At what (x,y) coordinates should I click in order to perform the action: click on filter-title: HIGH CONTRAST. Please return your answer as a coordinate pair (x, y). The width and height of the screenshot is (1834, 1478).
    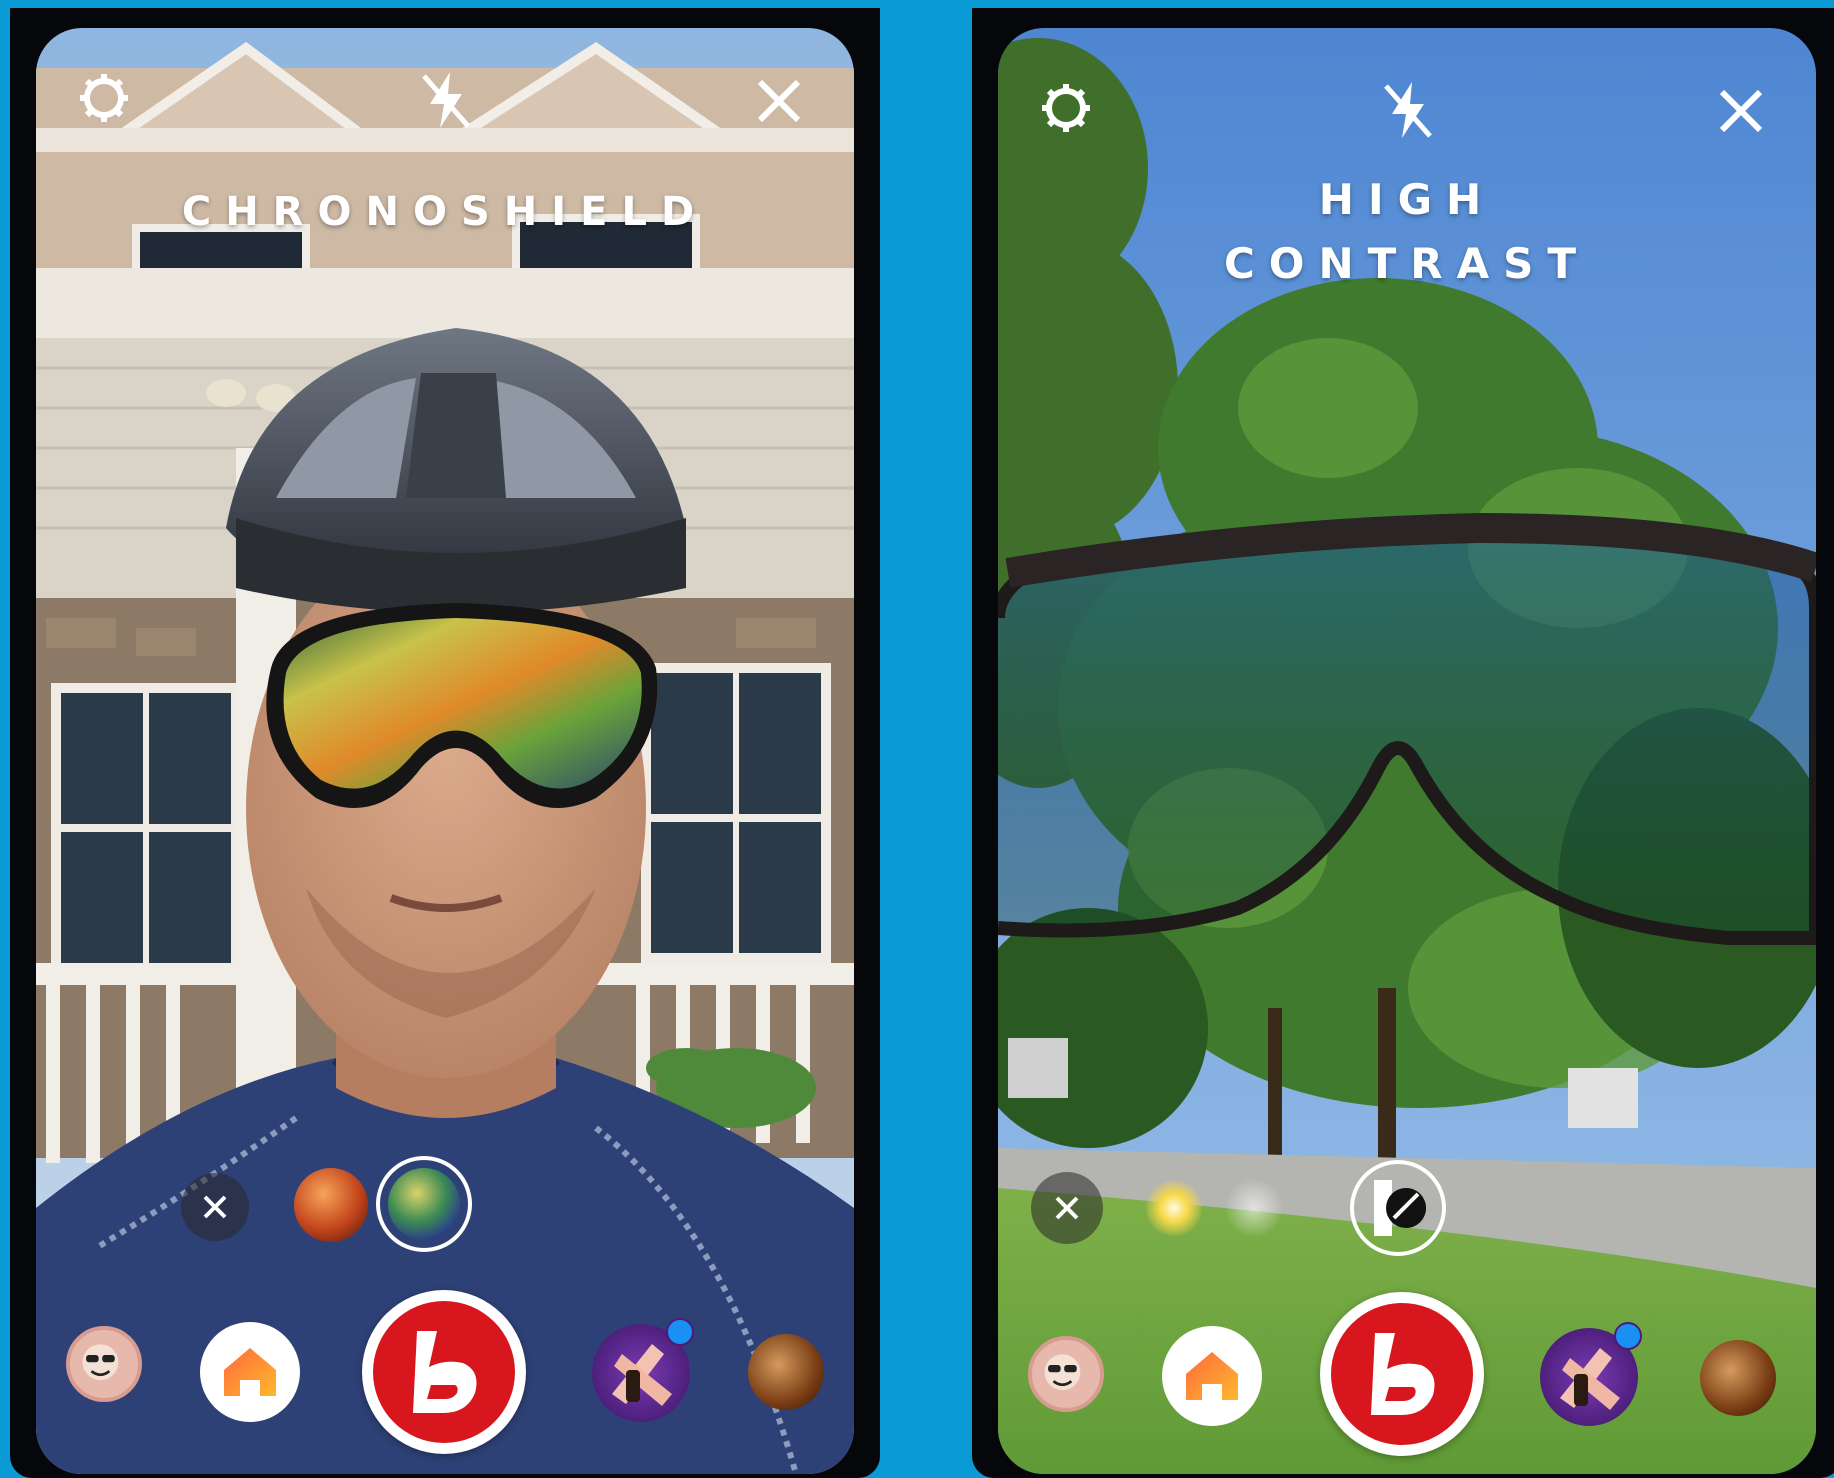
    Looking at the image, I should click on (1407, 232).